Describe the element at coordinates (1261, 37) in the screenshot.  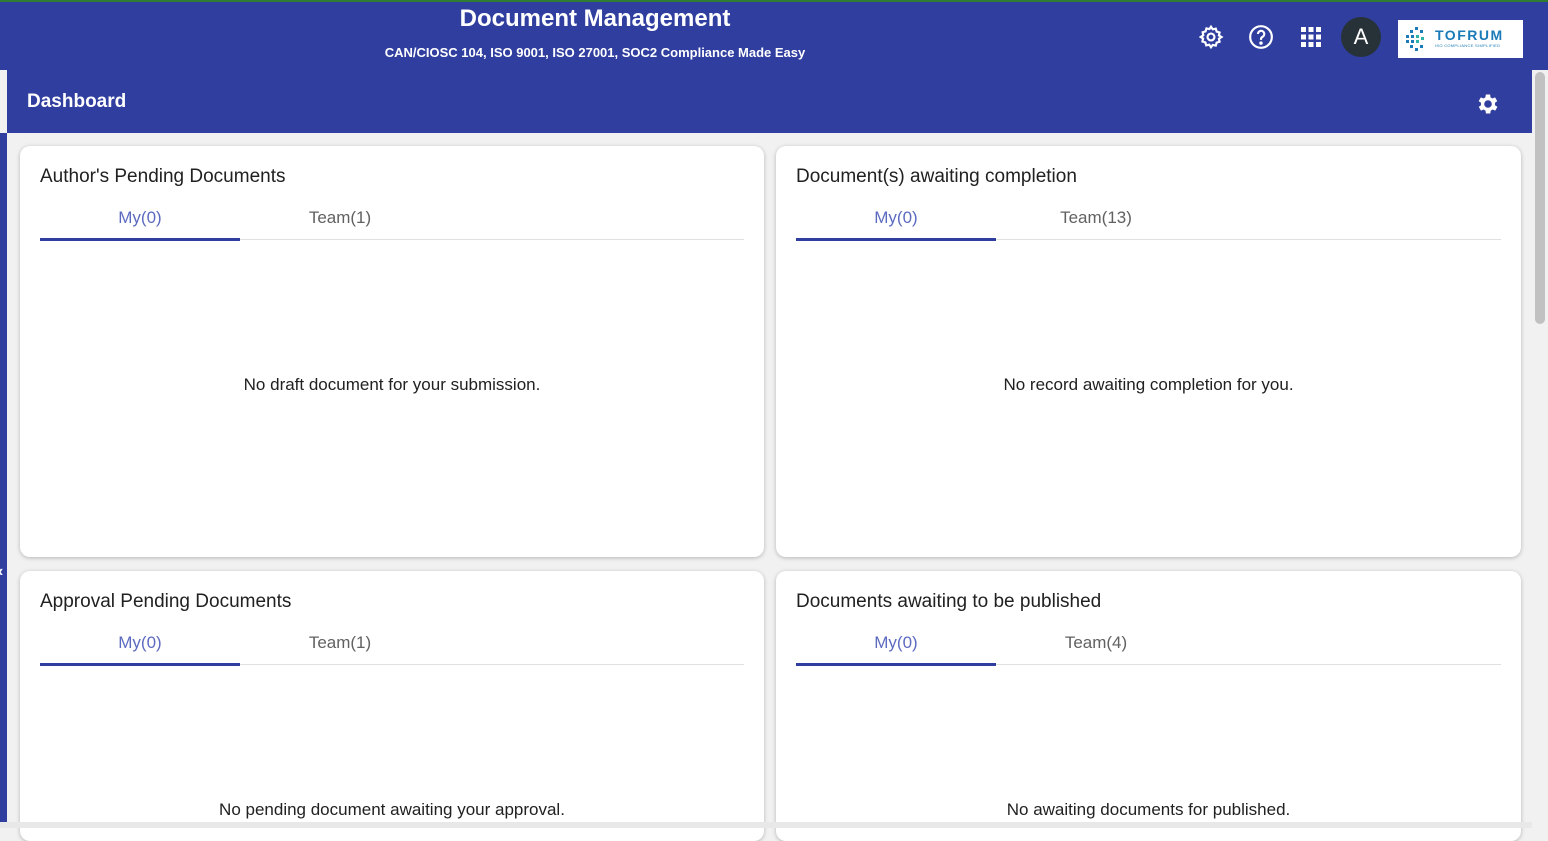
I see `help-circle-icon` at that location.